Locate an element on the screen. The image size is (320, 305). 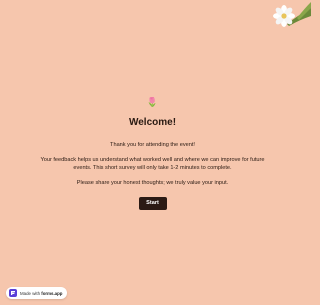
tulip-emoji-icon: 🌷 is located at coordinates (152, 103).